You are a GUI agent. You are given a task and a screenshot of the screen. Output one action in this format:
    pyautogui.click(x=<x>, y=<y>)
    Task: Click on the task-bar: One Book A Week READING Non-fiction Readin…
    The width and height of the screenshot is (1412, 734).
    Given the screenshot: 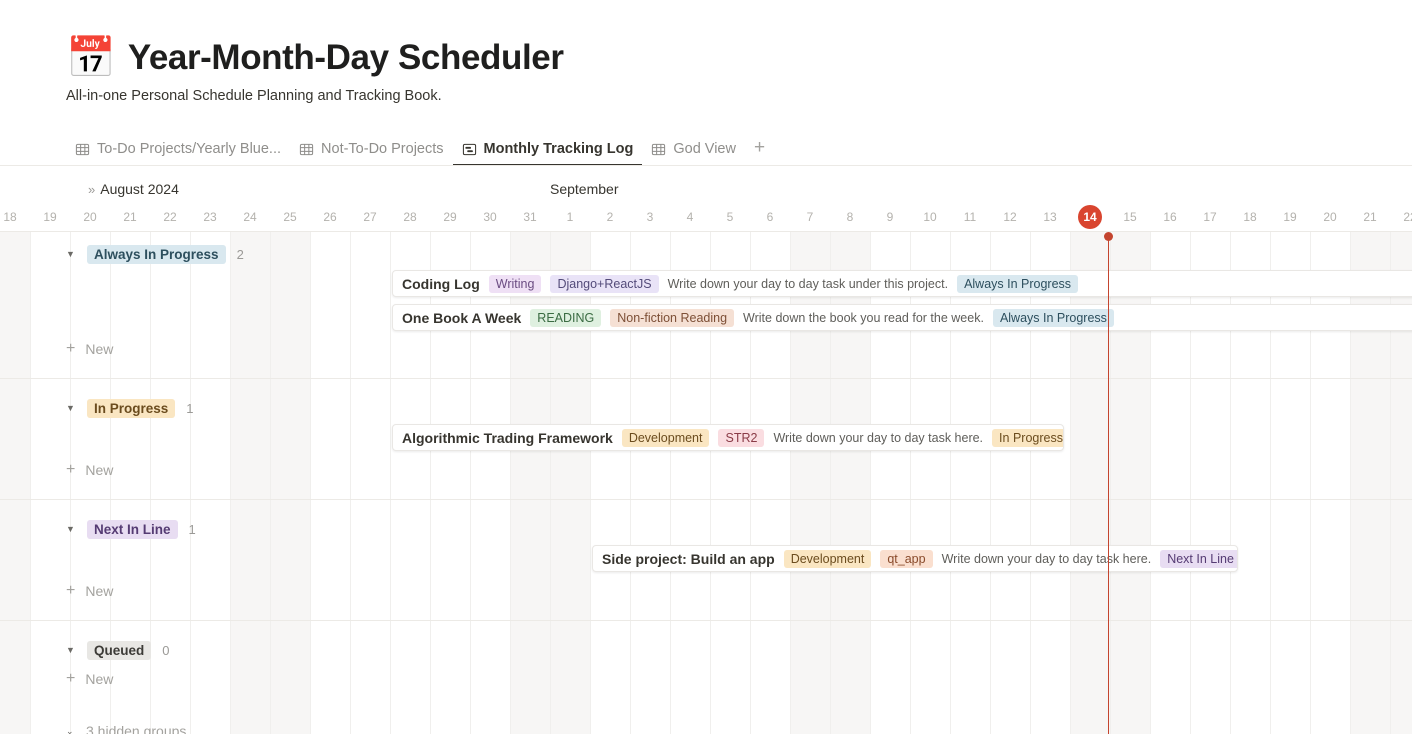 What is the action you would take?
    pyautogui.click(x=902, y=317)
    